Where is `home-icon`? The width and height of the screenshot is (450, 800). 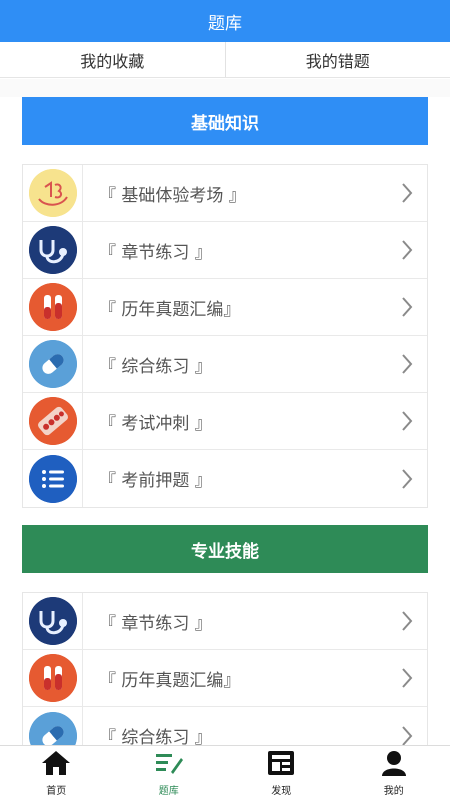 home-icon is located at coordinates (56, 765).